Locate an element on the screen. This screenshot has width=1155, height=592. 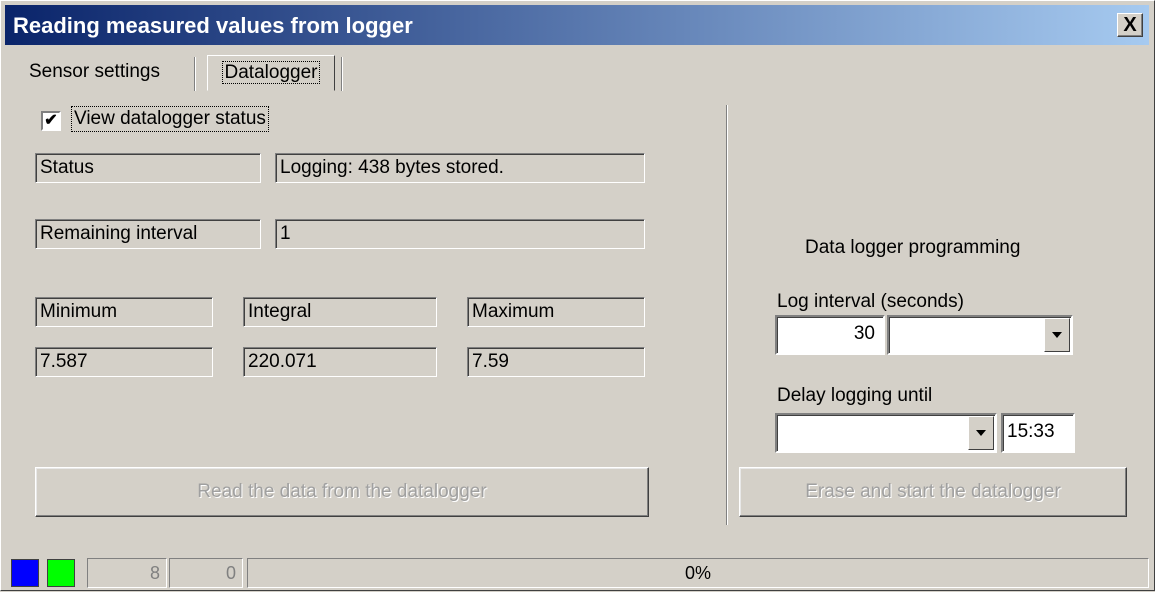
programming-heading: Data logger programming is located at coordinates (913, 247).